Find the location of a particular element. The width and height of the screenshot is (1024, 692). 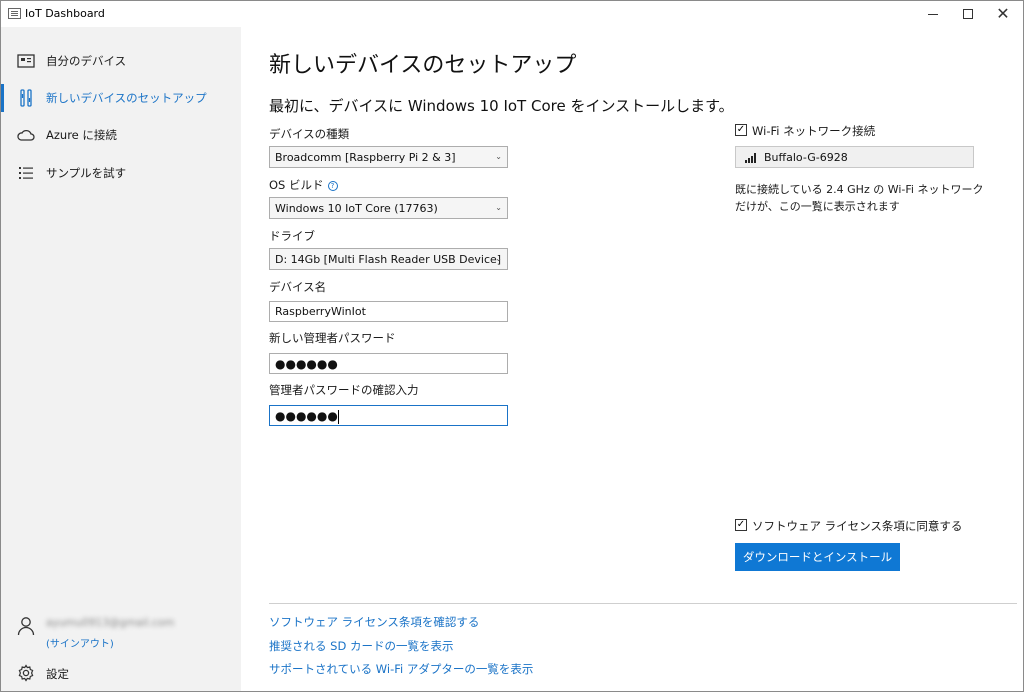

os-build-label-row: OS ビルド? is located at coordinates (303, 185).